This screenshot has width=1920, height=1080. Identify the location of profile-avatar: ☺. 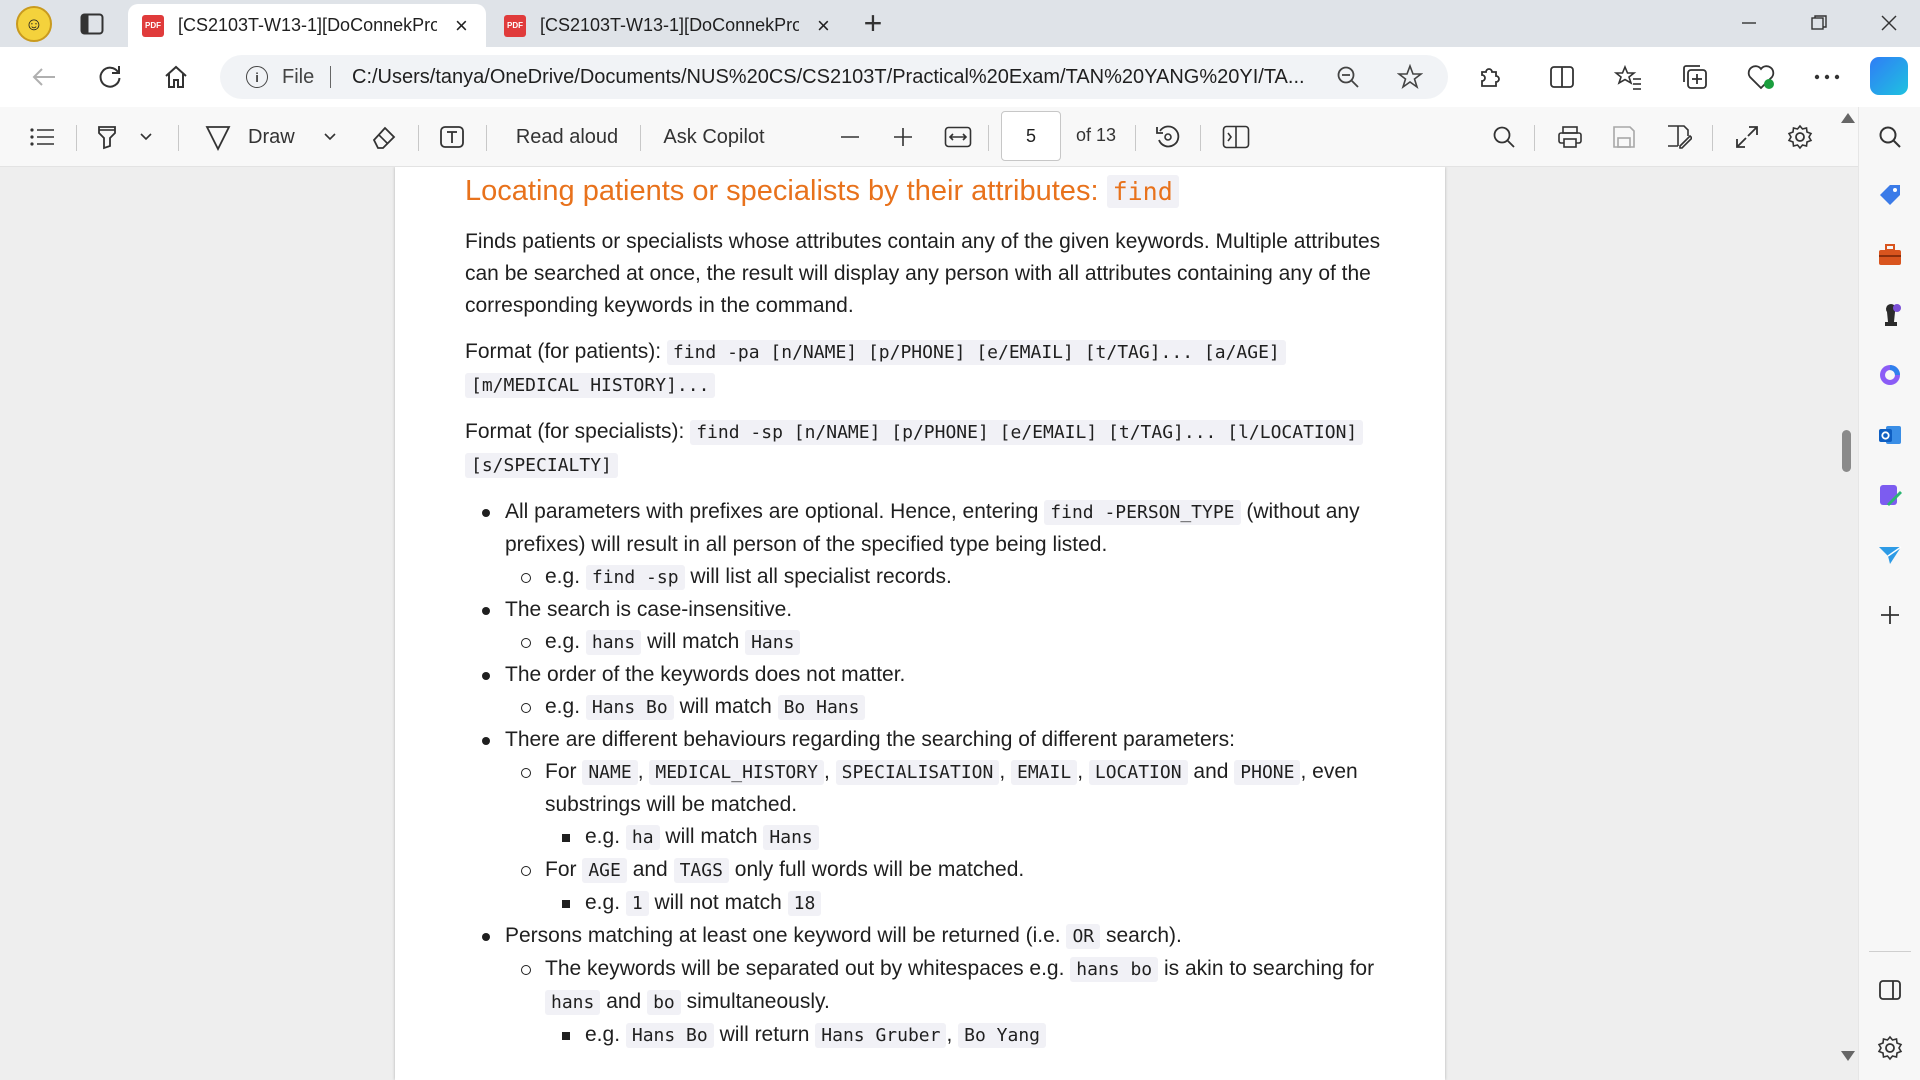
(34, 24).